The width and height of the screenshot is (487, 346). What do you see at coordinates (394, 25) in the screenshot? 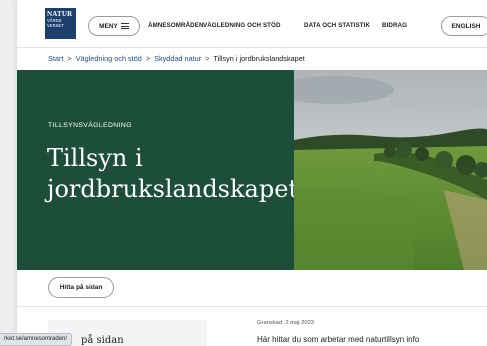
I see `nav-bidrag: BIDRAG` at bounding box center [394, 25].